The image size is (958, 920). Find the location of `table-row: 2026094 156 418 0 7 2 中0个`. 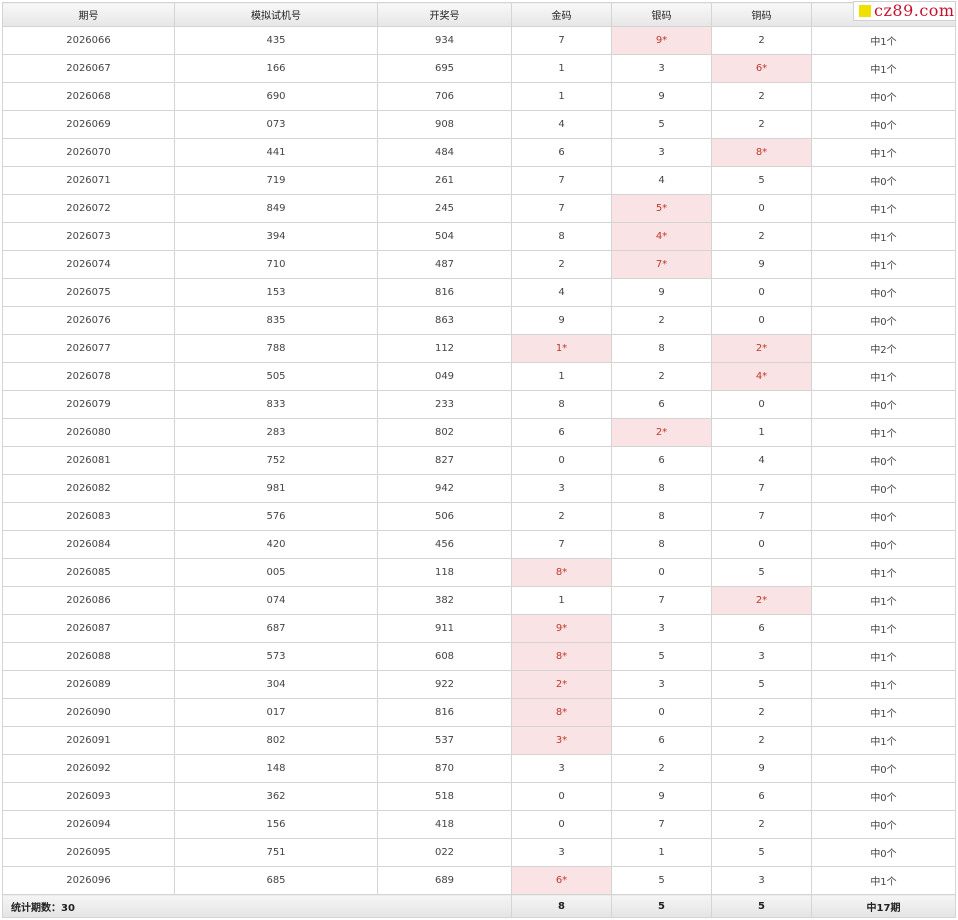

table-row: 2026094 156 418 0 7 2 中0个 is located at coordinates (479, 824).